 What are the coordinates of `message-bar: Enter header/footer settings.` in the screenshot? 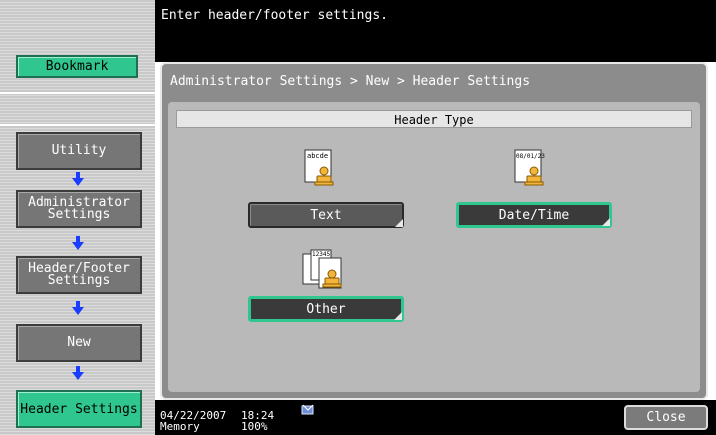 It's located at (435, 31).